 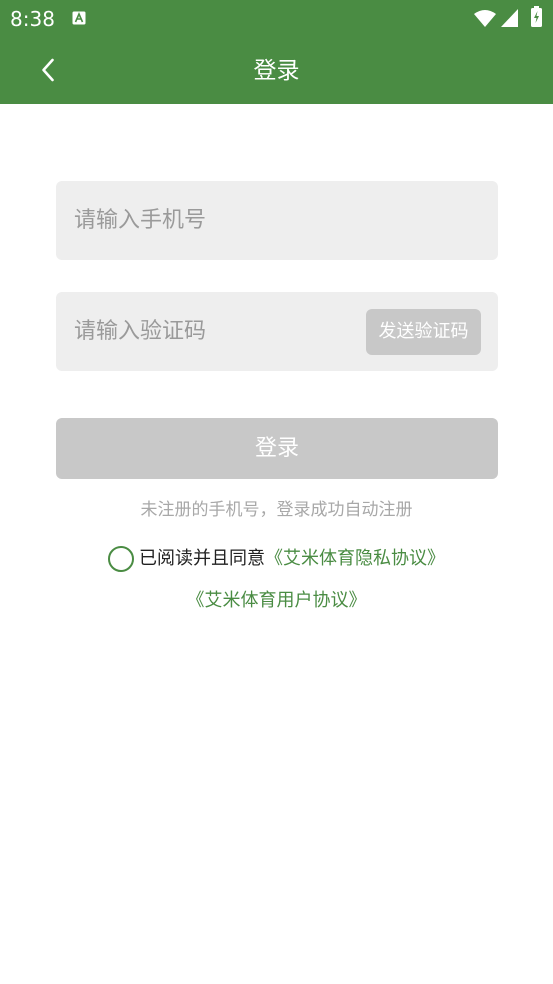 What do you see at coordinates (485, 18) in the screenshot?
I see `wifi-icon` at bounding box center [485, 18].